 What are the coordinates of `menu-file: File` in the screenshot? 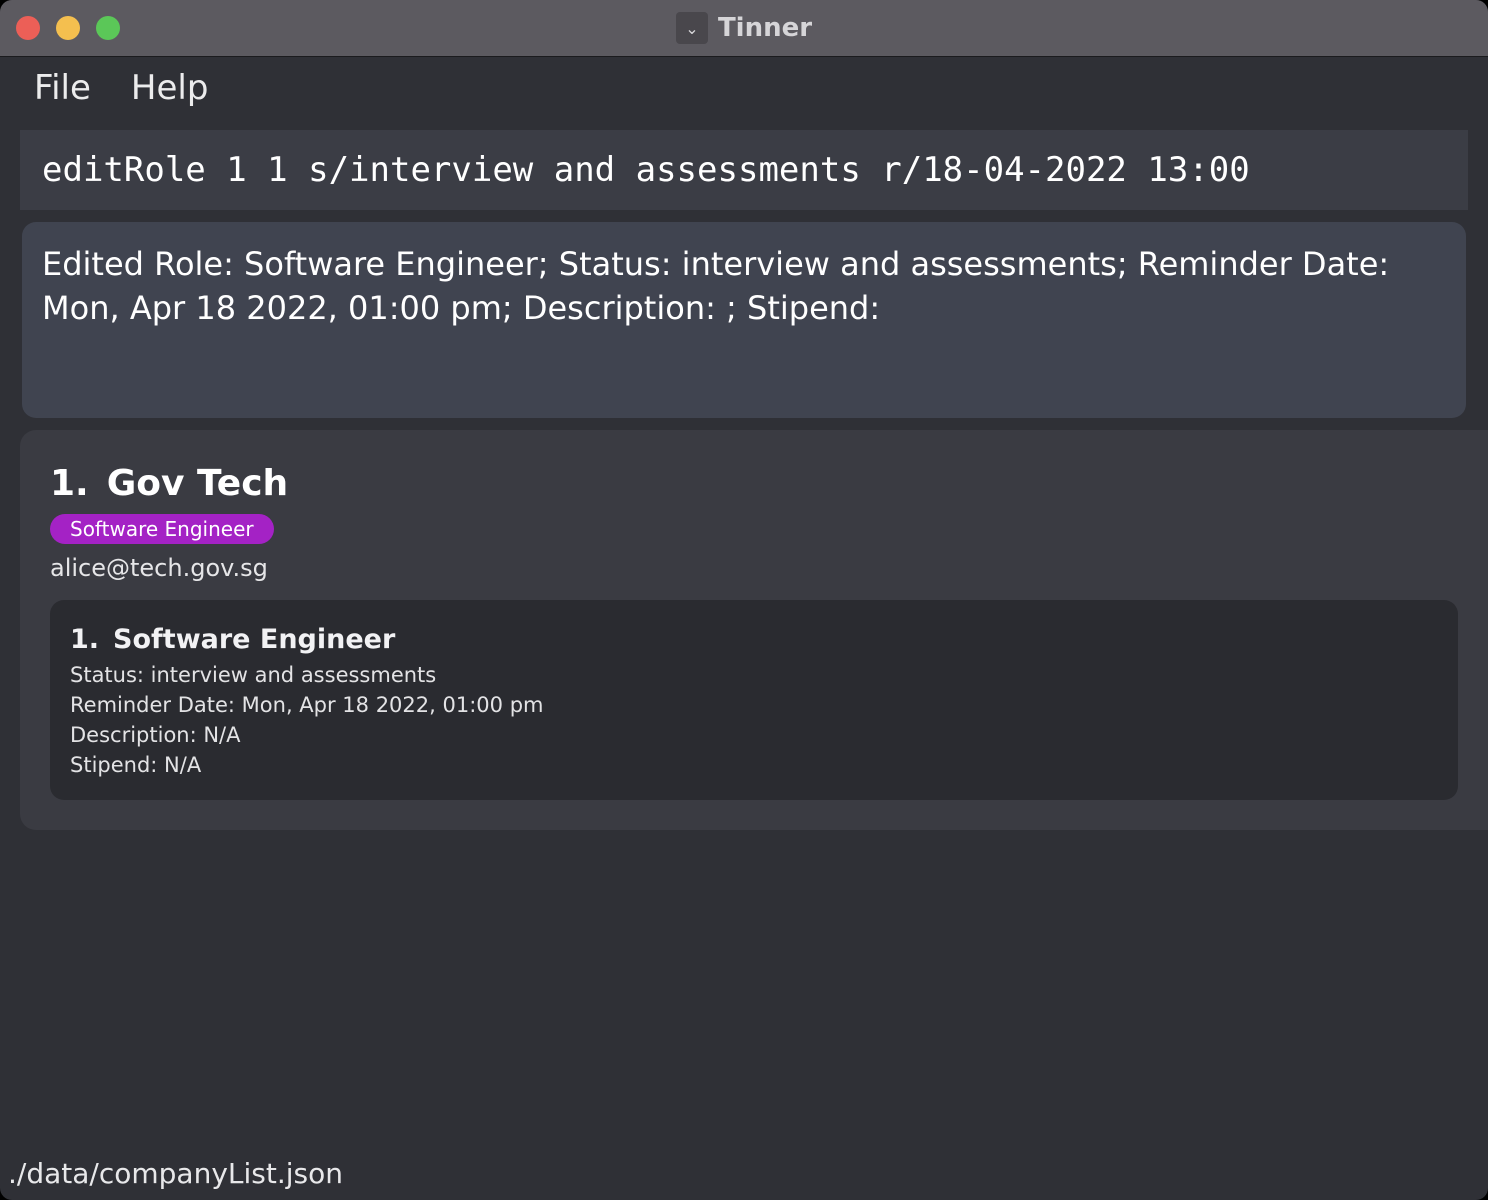 It's located at (62, 88).